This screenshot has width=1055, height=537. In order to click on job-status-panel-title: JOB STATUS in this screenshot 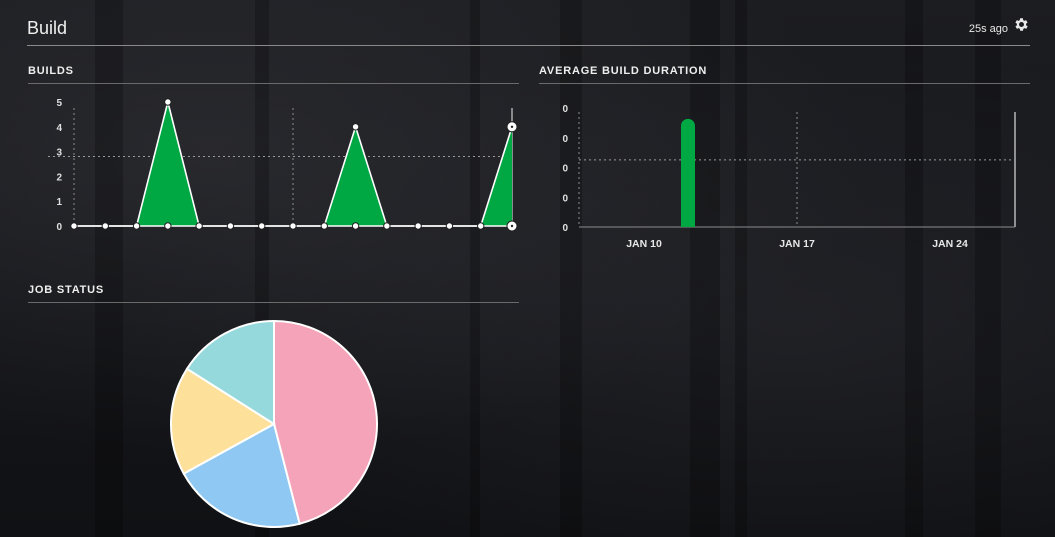, I will do `click(273, 293)`.